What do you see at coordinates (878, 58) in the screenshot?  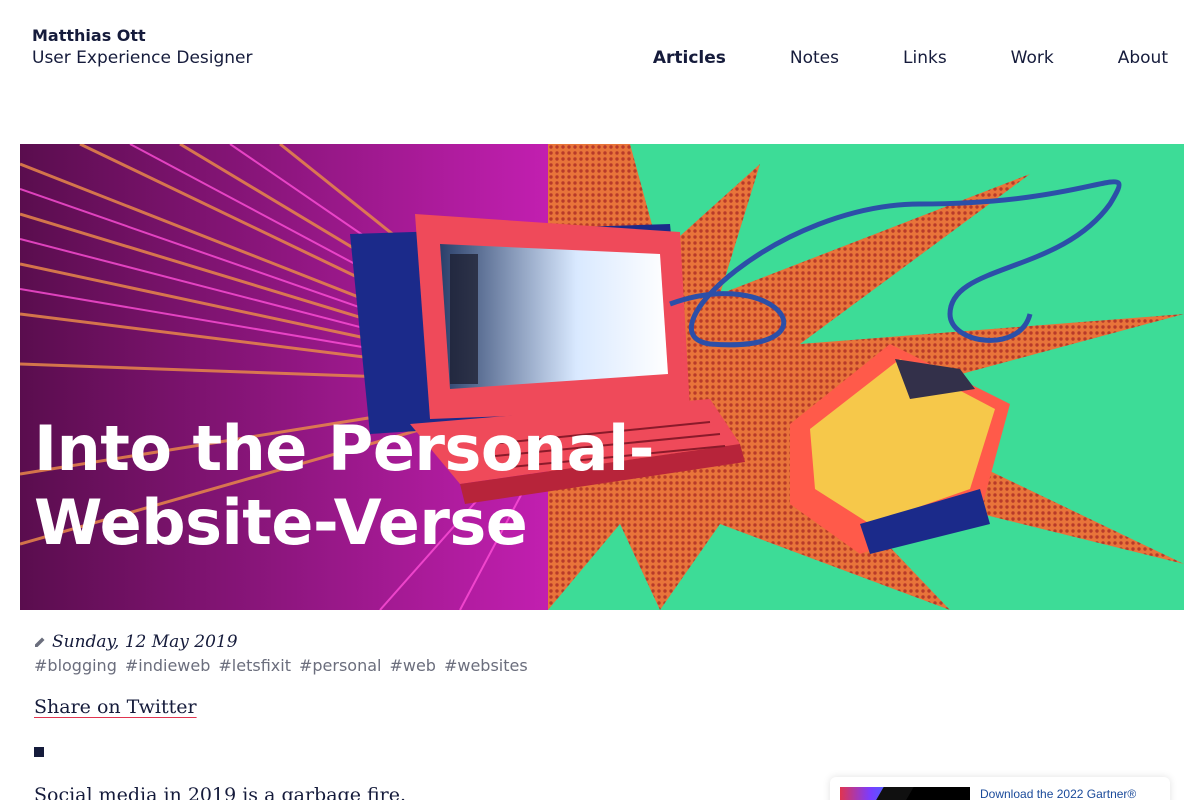 I see `main-nav: Articles Notes Links Work About` at bounding box center [878, 58].